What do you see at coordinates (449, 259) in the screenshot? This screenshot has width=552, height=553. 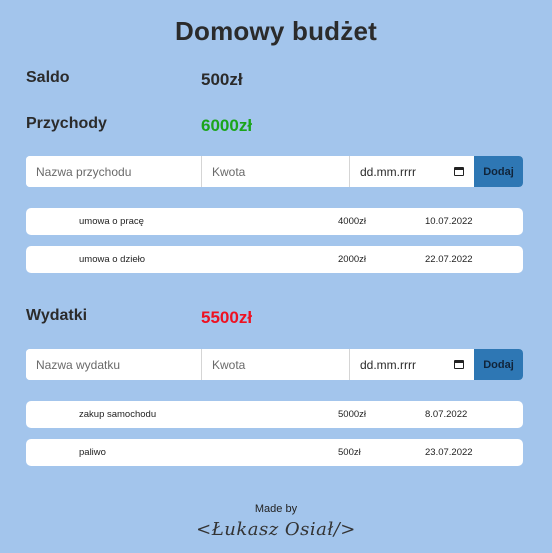 I see `entry-date: 22.07.2022` at bounding box center [449, 259].